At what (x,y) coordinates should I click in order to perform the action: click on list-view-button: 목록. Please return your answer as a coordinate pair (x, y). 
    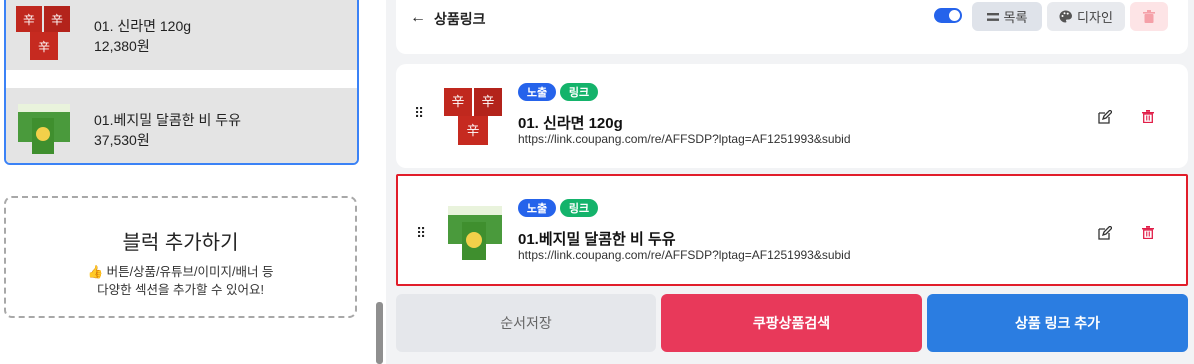
    Looking at the image, I should click on (1007, 16).